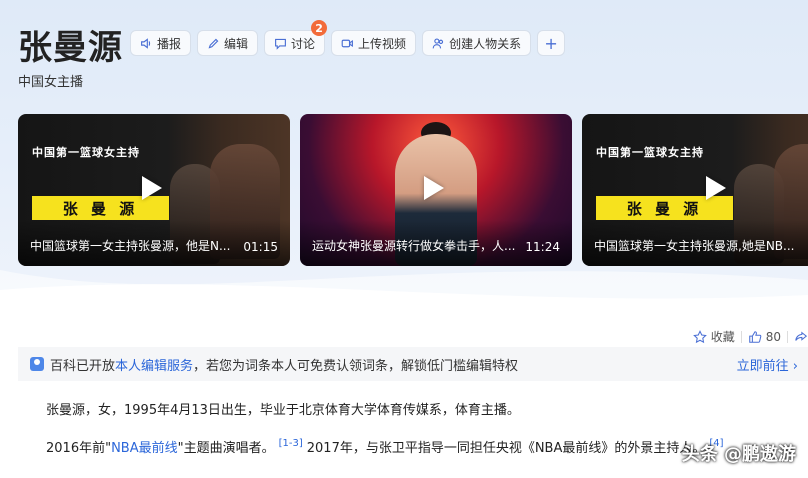 This screenshot has width=808, height=478. I want to click on upload-video-button: 上传视频, so click(374, 43).